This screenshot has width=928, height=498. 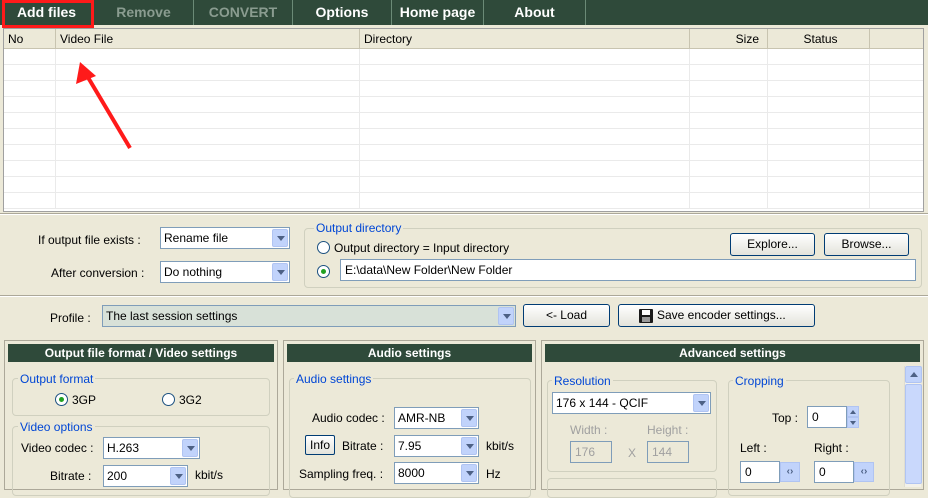 I want to click on radio-3gp, so click(x=61, y=399).